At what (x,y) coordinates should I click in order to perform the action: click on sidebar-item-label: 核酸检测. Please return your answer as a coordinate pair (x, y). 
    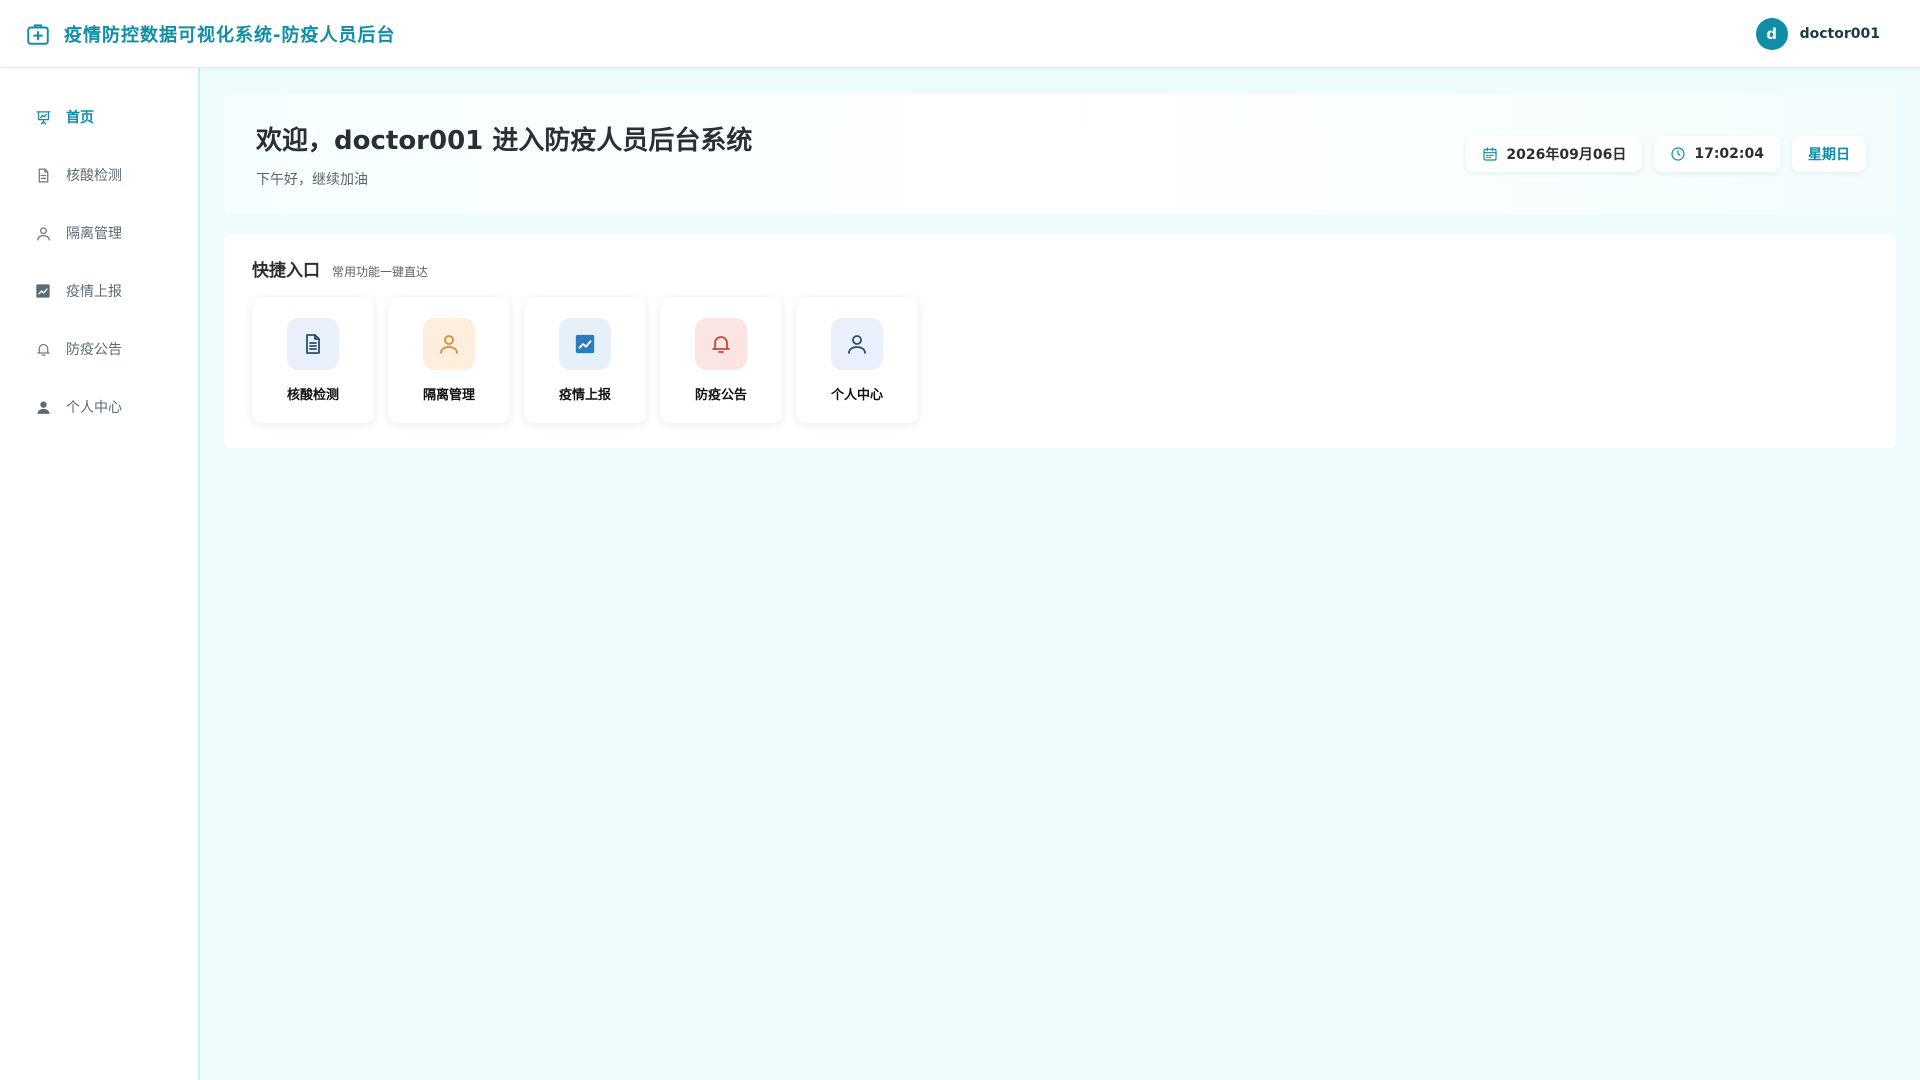
    Looking at the image, I should click on (94, 176).